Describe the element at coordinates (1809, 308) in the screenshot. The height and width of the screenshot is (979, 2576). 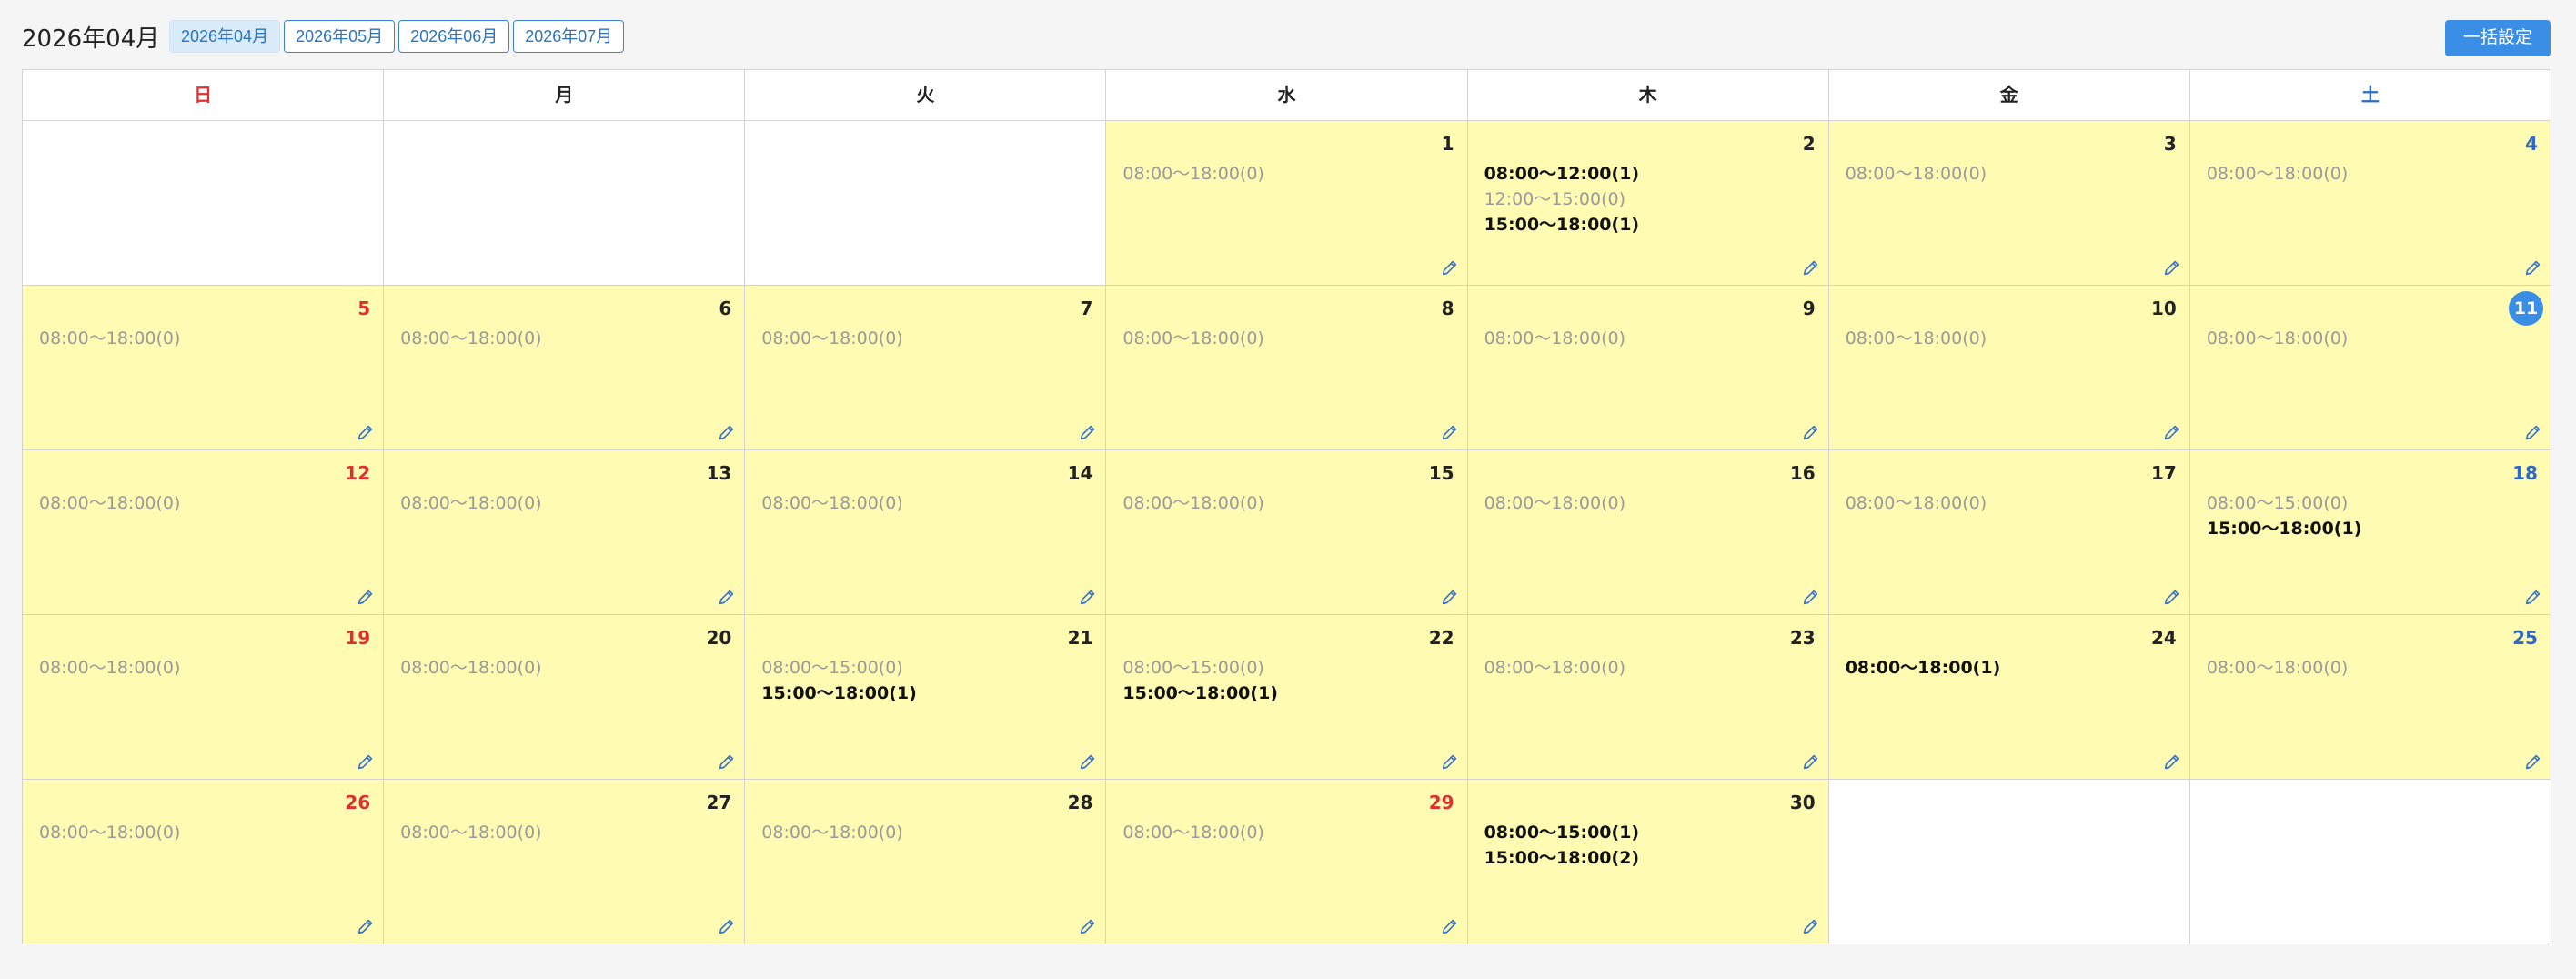
I see `day-number: 9` at that location.